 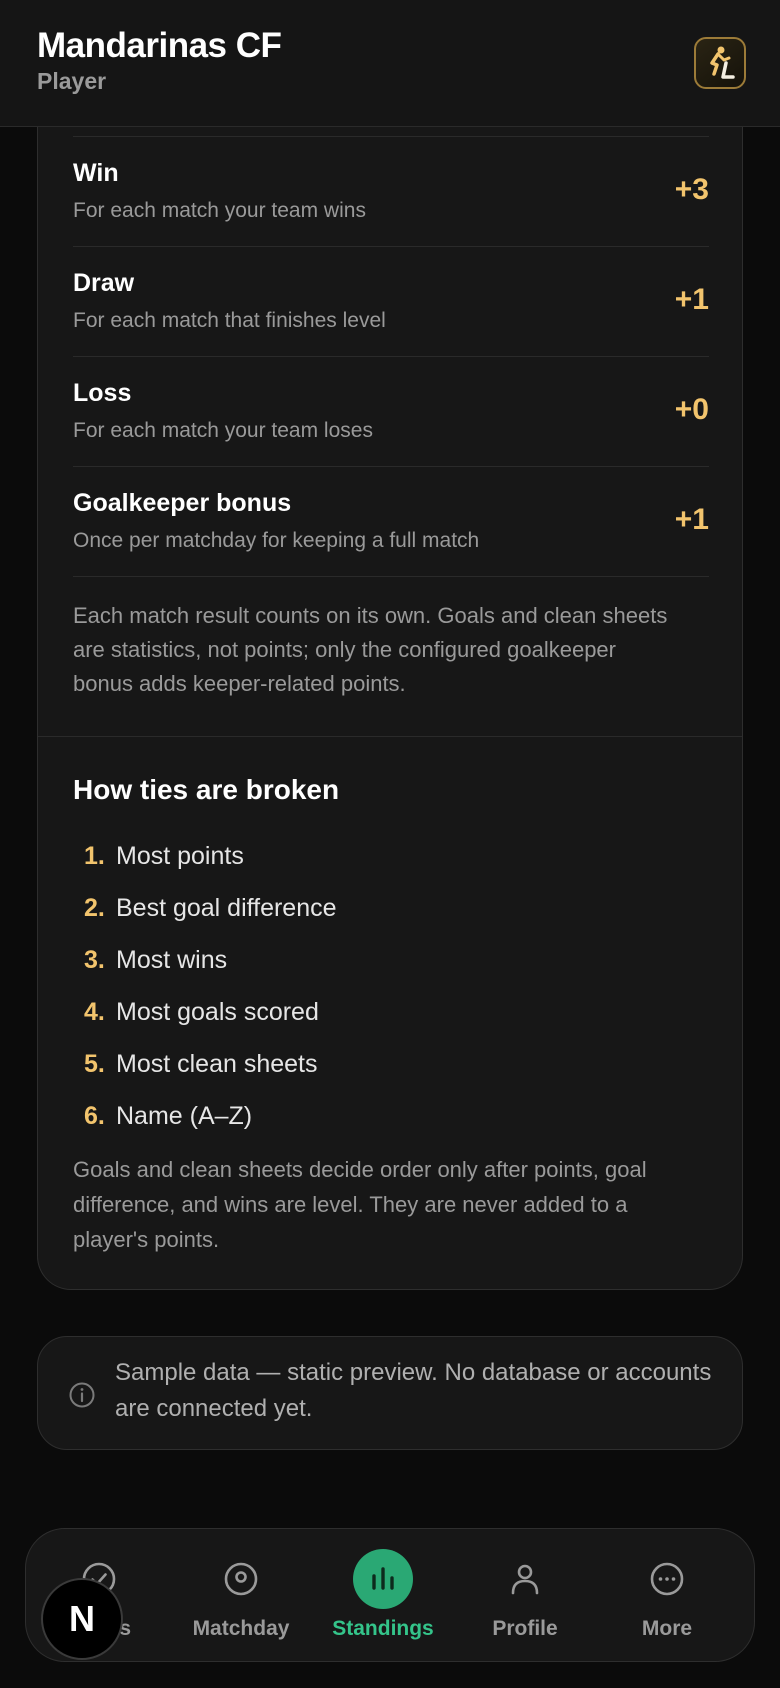 What do you see at coordinates (96, 173) in the screenshot?
I see `row-title: Win` at bounding box center [96, 173].